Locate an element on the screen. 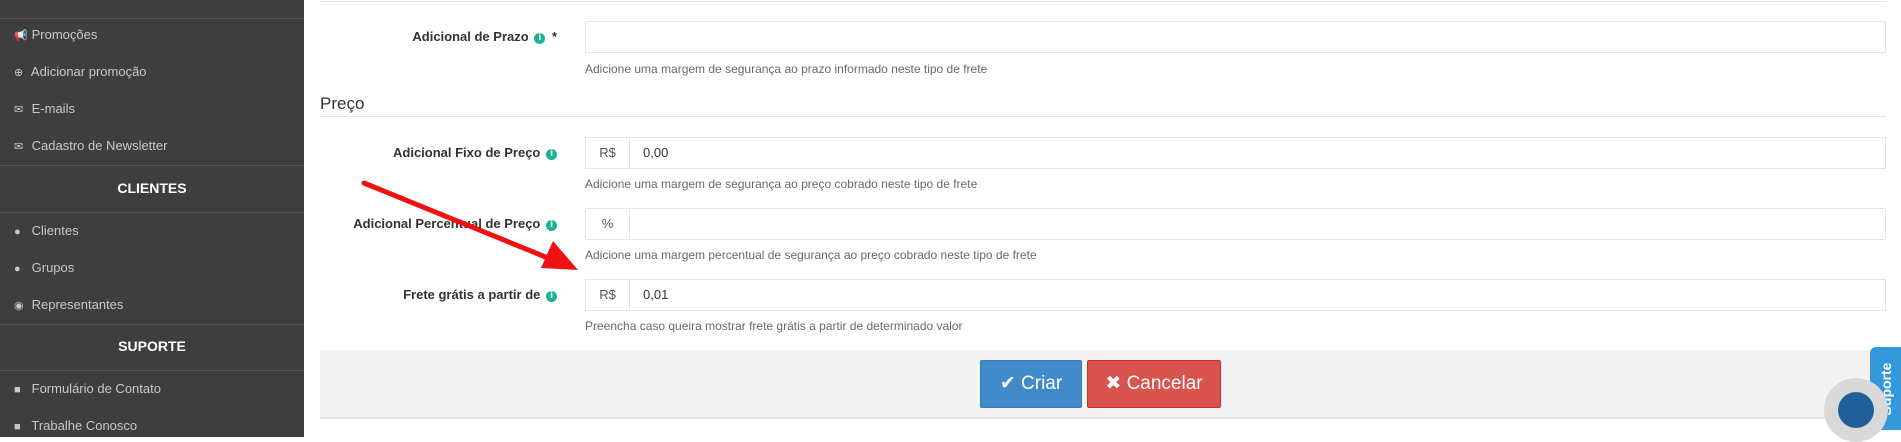 This screenshot has height=442, width=1901. chat-widget-button is located at coordinates (1856, 410).